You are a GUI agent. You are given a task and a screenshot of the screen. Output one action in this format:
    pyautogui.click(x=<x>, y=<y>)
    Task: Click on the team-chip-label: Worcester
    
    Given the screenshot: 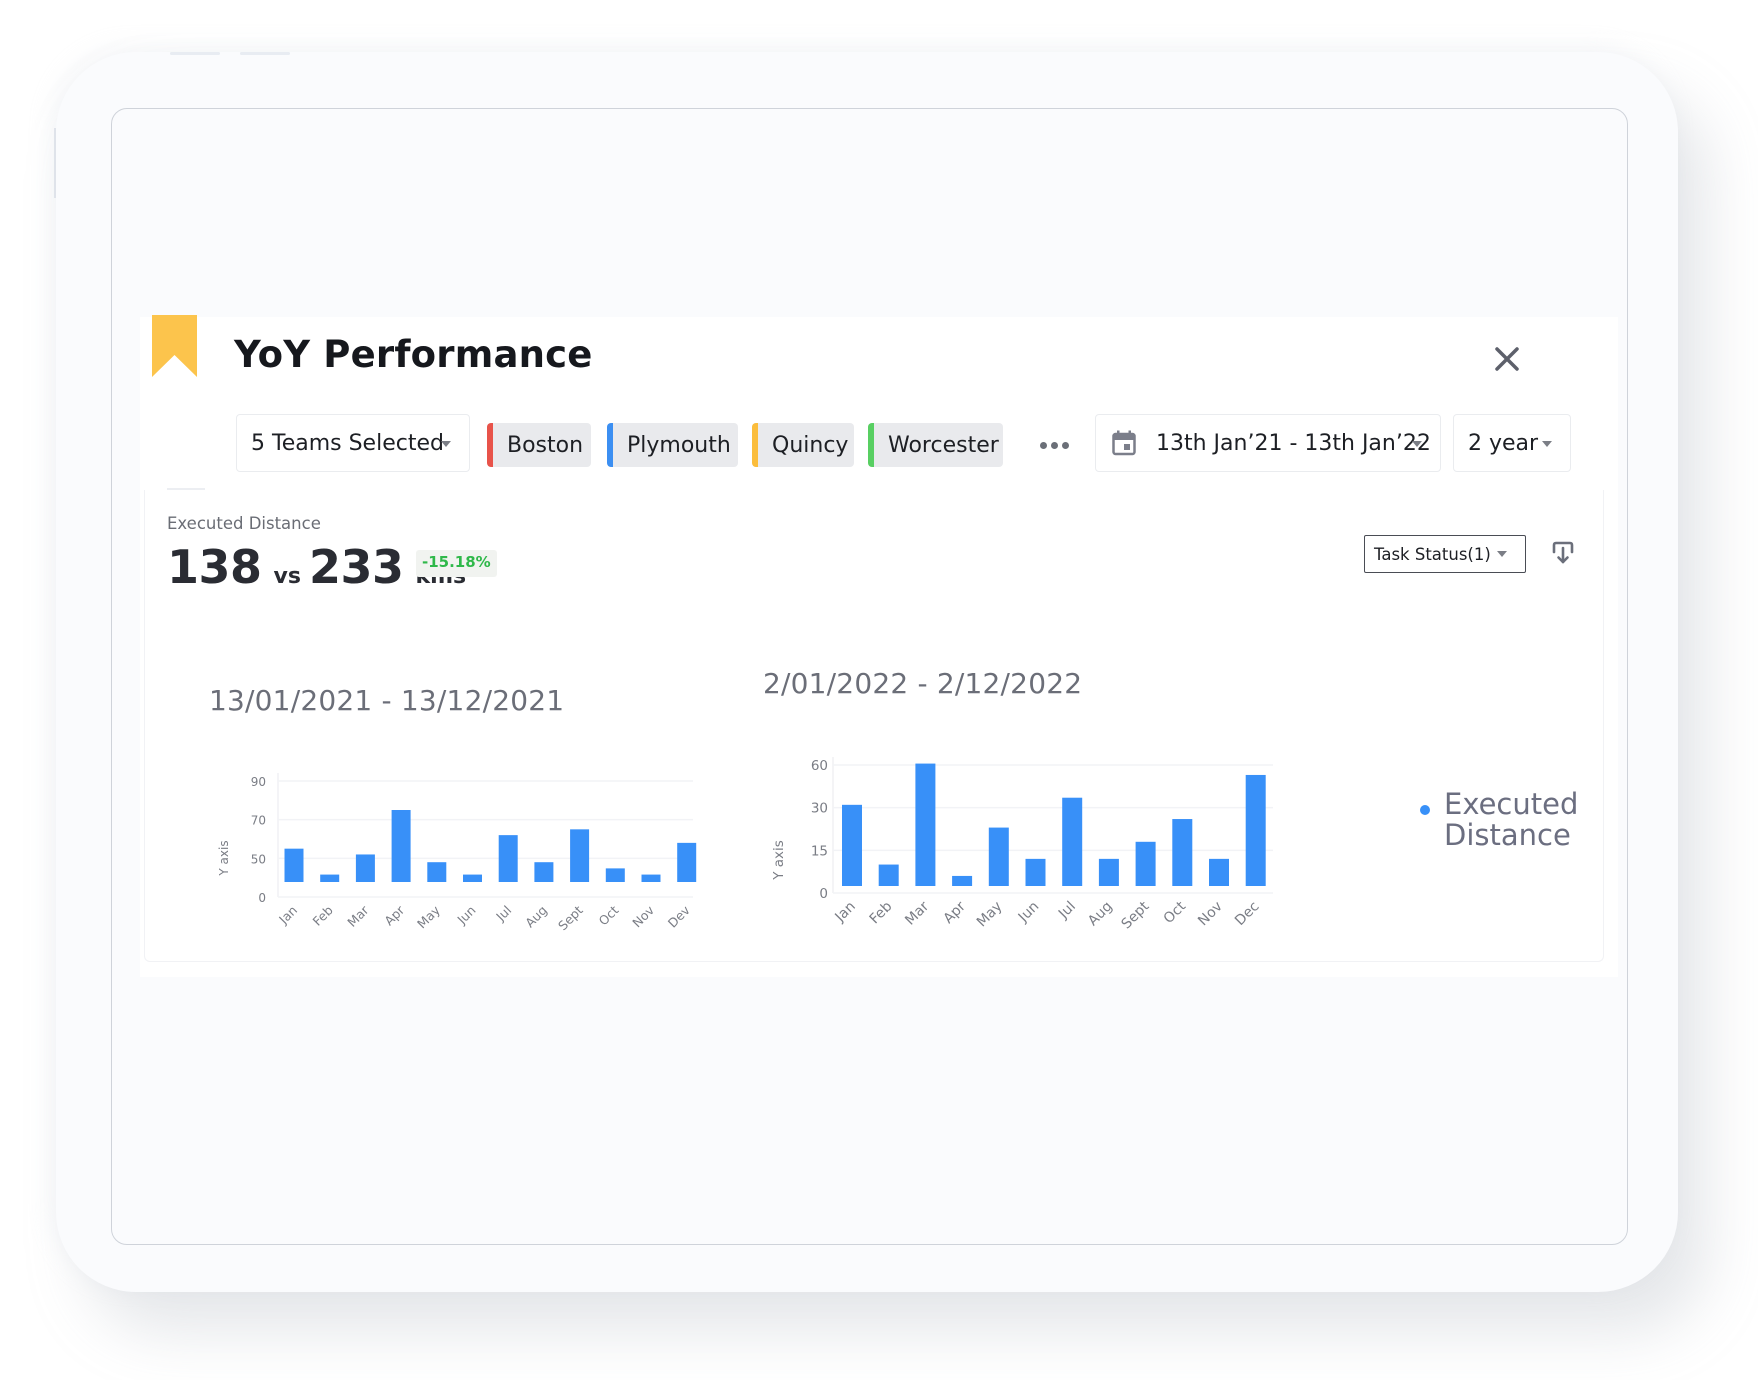 What is the action you would take?
    pyautogui.click(x=943, y=445)
    